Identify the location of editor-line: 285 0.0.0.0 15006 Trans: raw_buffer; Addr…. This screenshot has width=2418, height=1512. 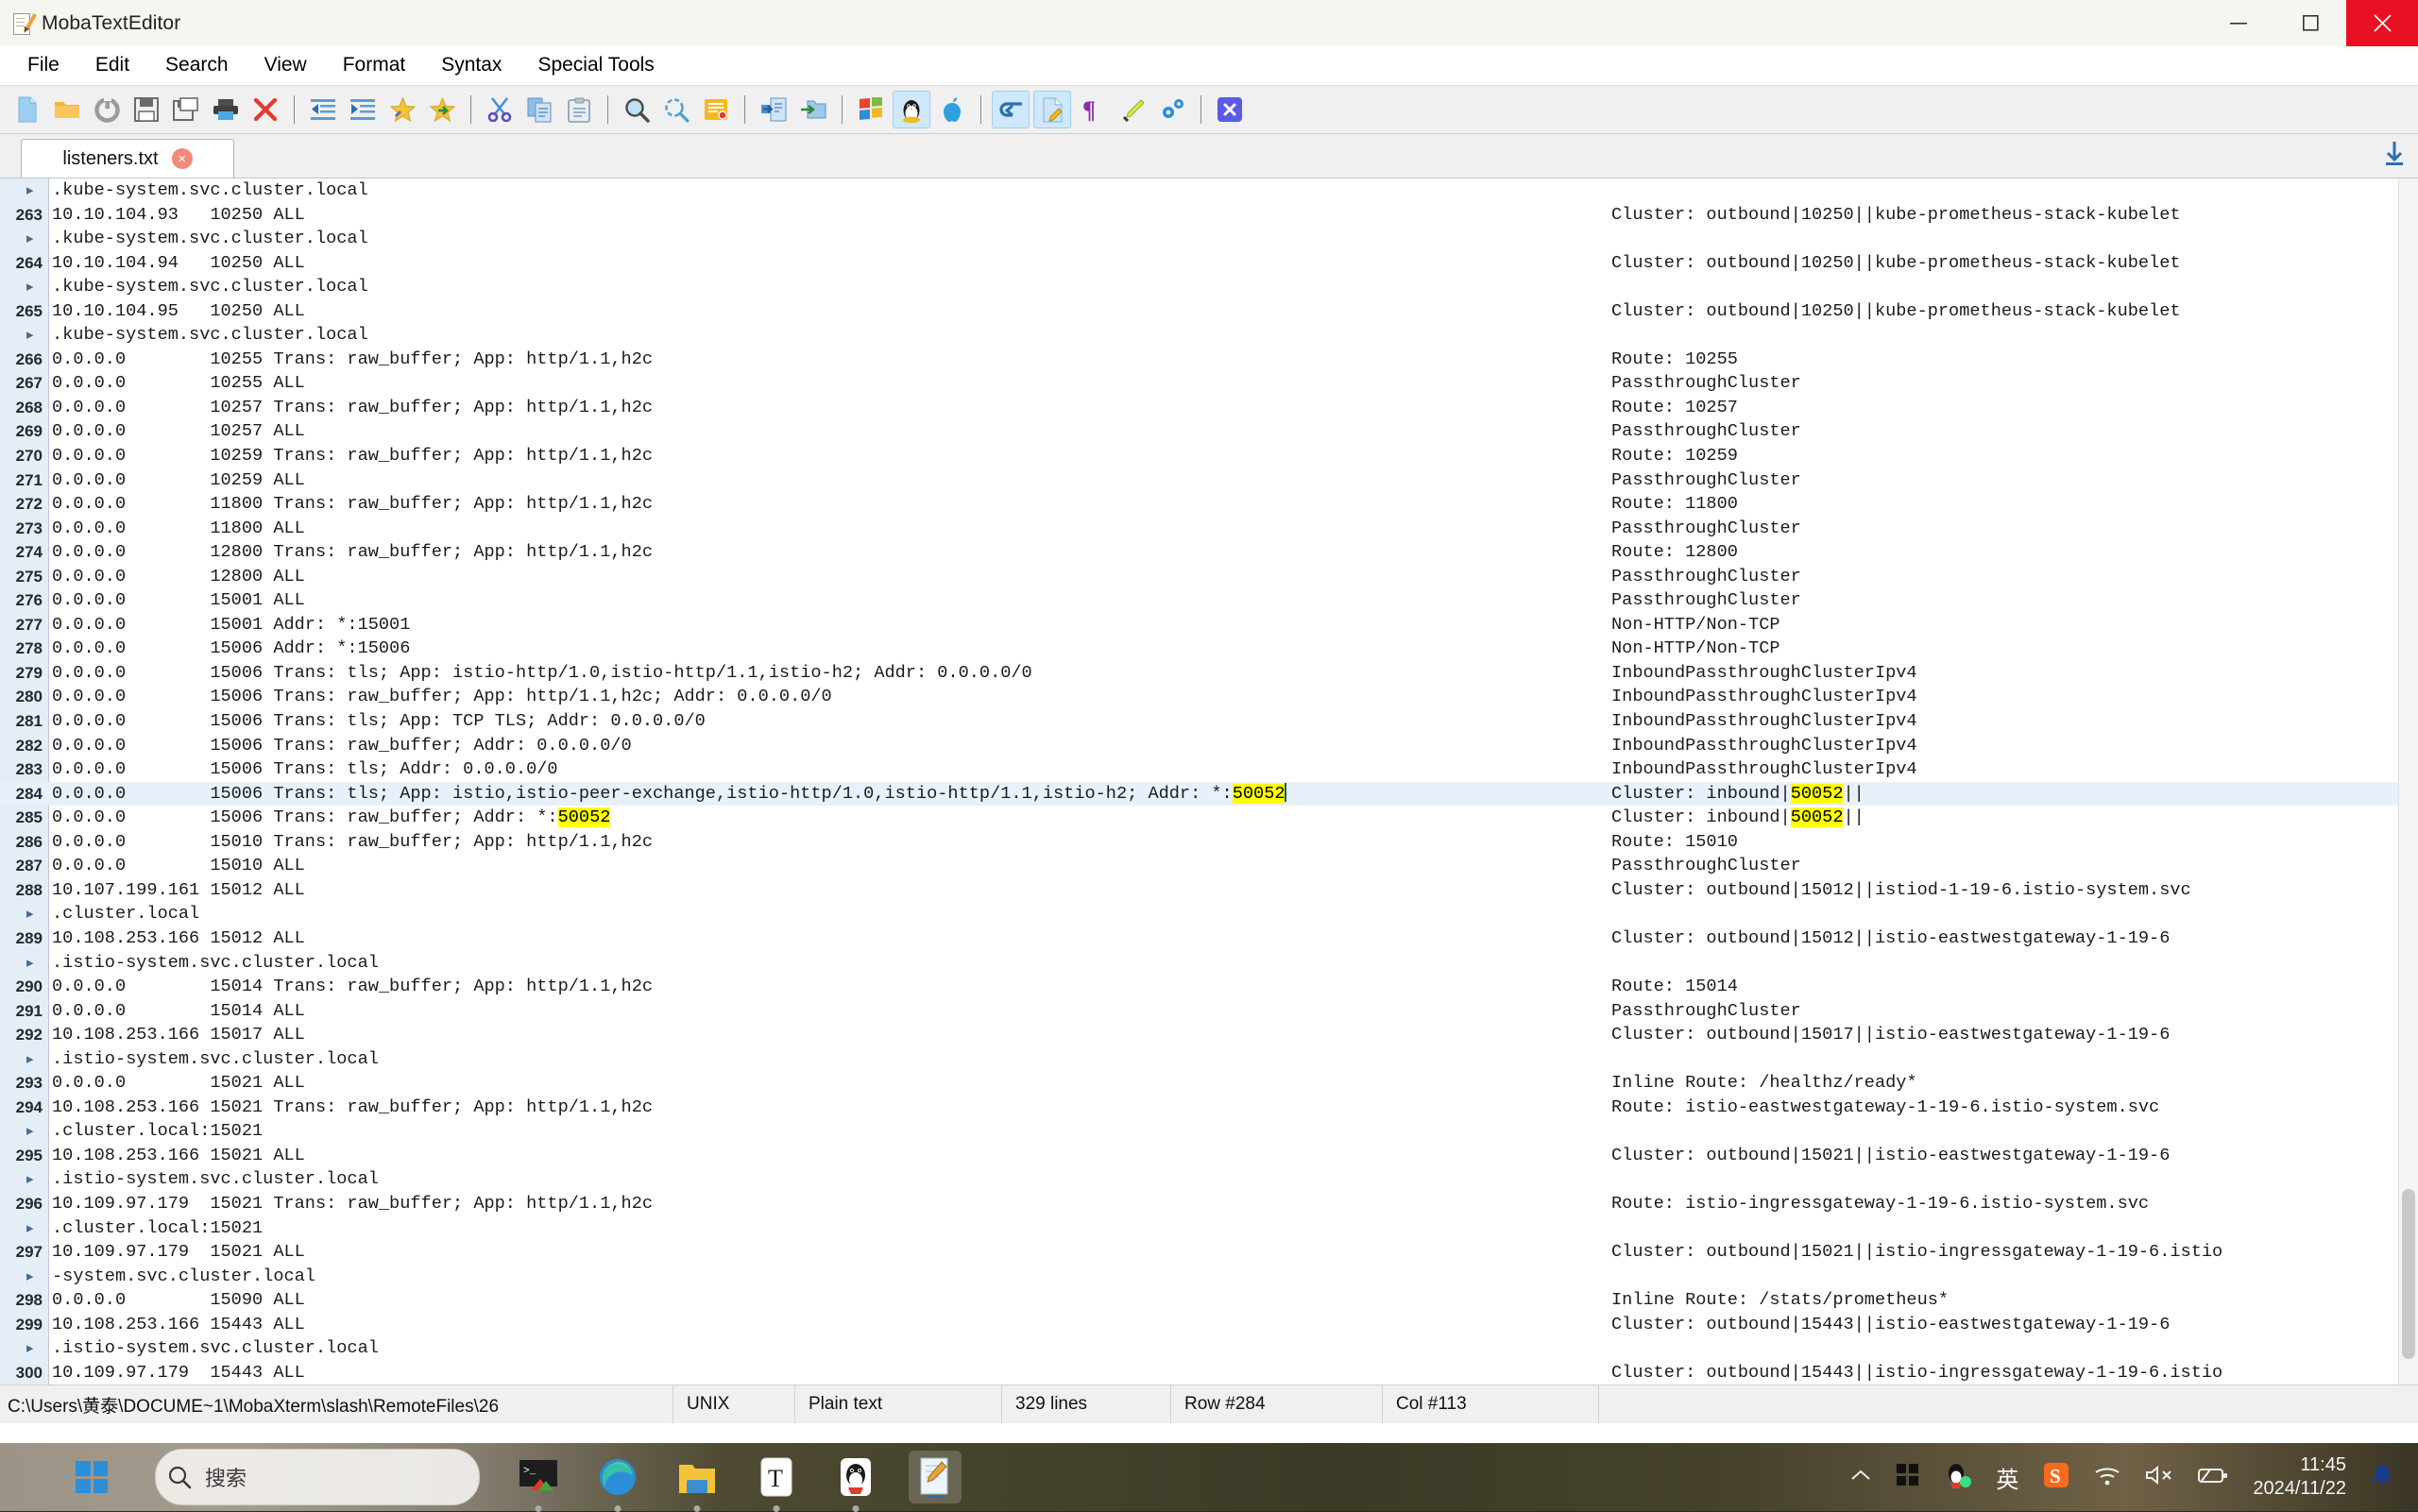
(1199, 818).